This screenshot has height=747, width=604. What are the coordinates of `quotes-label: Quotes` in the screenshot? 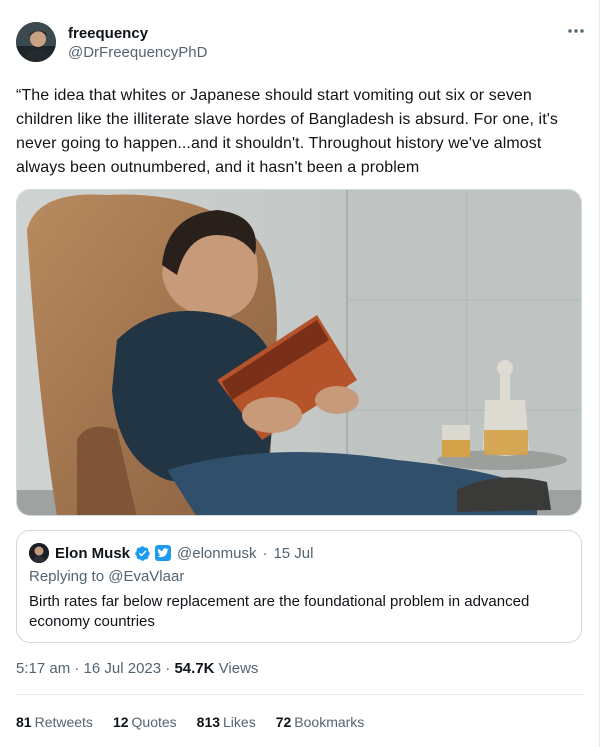 It's located at (154, 722).